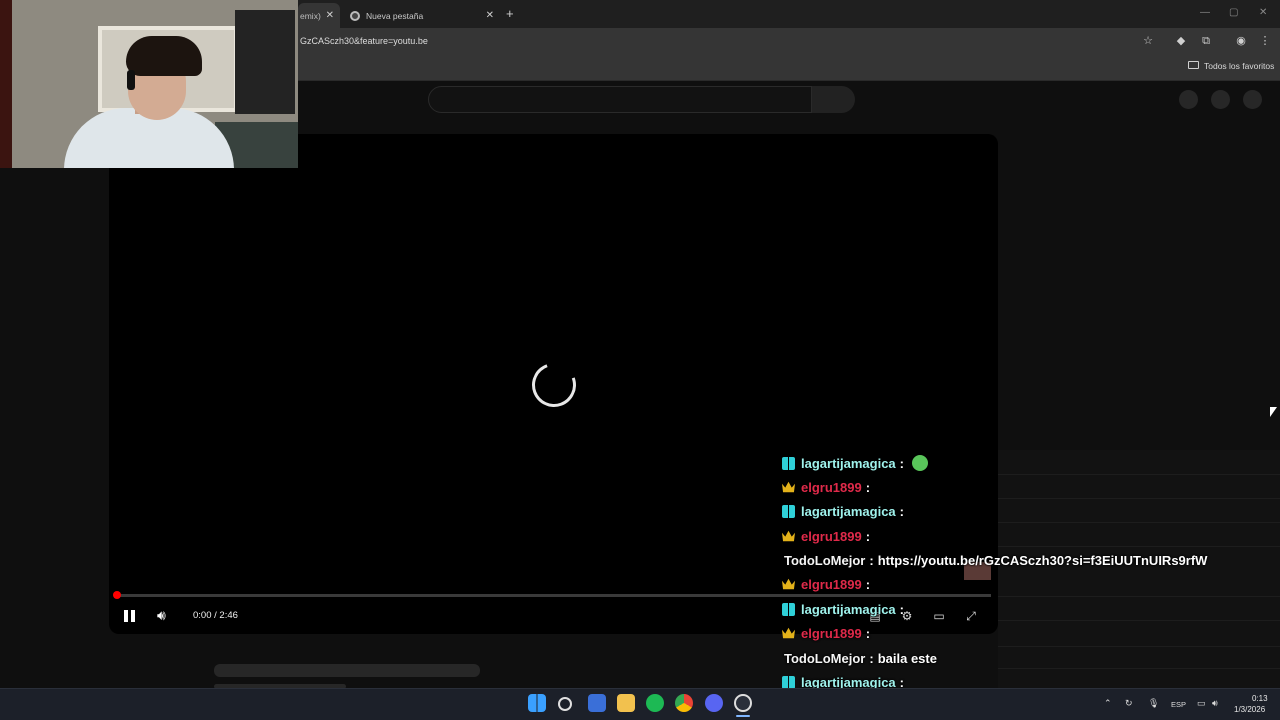  What do you see at coordinates (920, 463) in the screenshot?
I see `emote-icon` at bounding box center [920, 463].